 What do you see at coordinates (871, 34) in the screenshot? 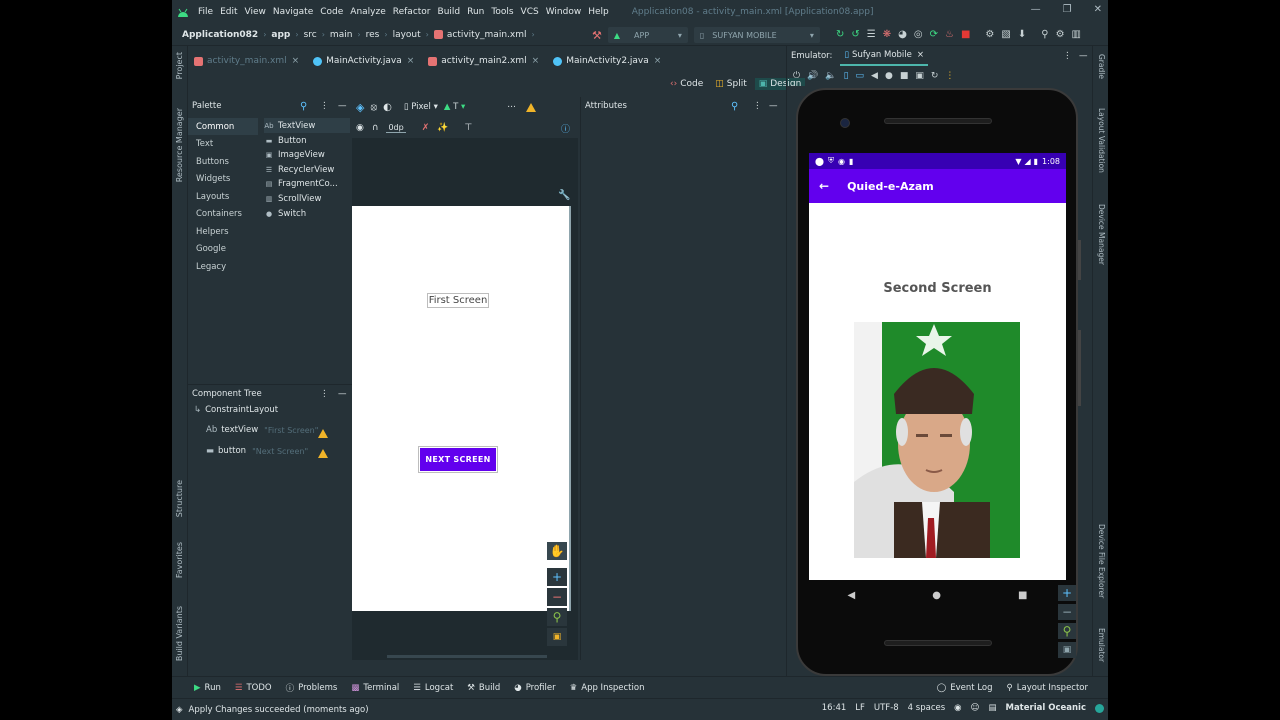
I see `run-coverage-icon: ☰` at bounding box center [871, 34].